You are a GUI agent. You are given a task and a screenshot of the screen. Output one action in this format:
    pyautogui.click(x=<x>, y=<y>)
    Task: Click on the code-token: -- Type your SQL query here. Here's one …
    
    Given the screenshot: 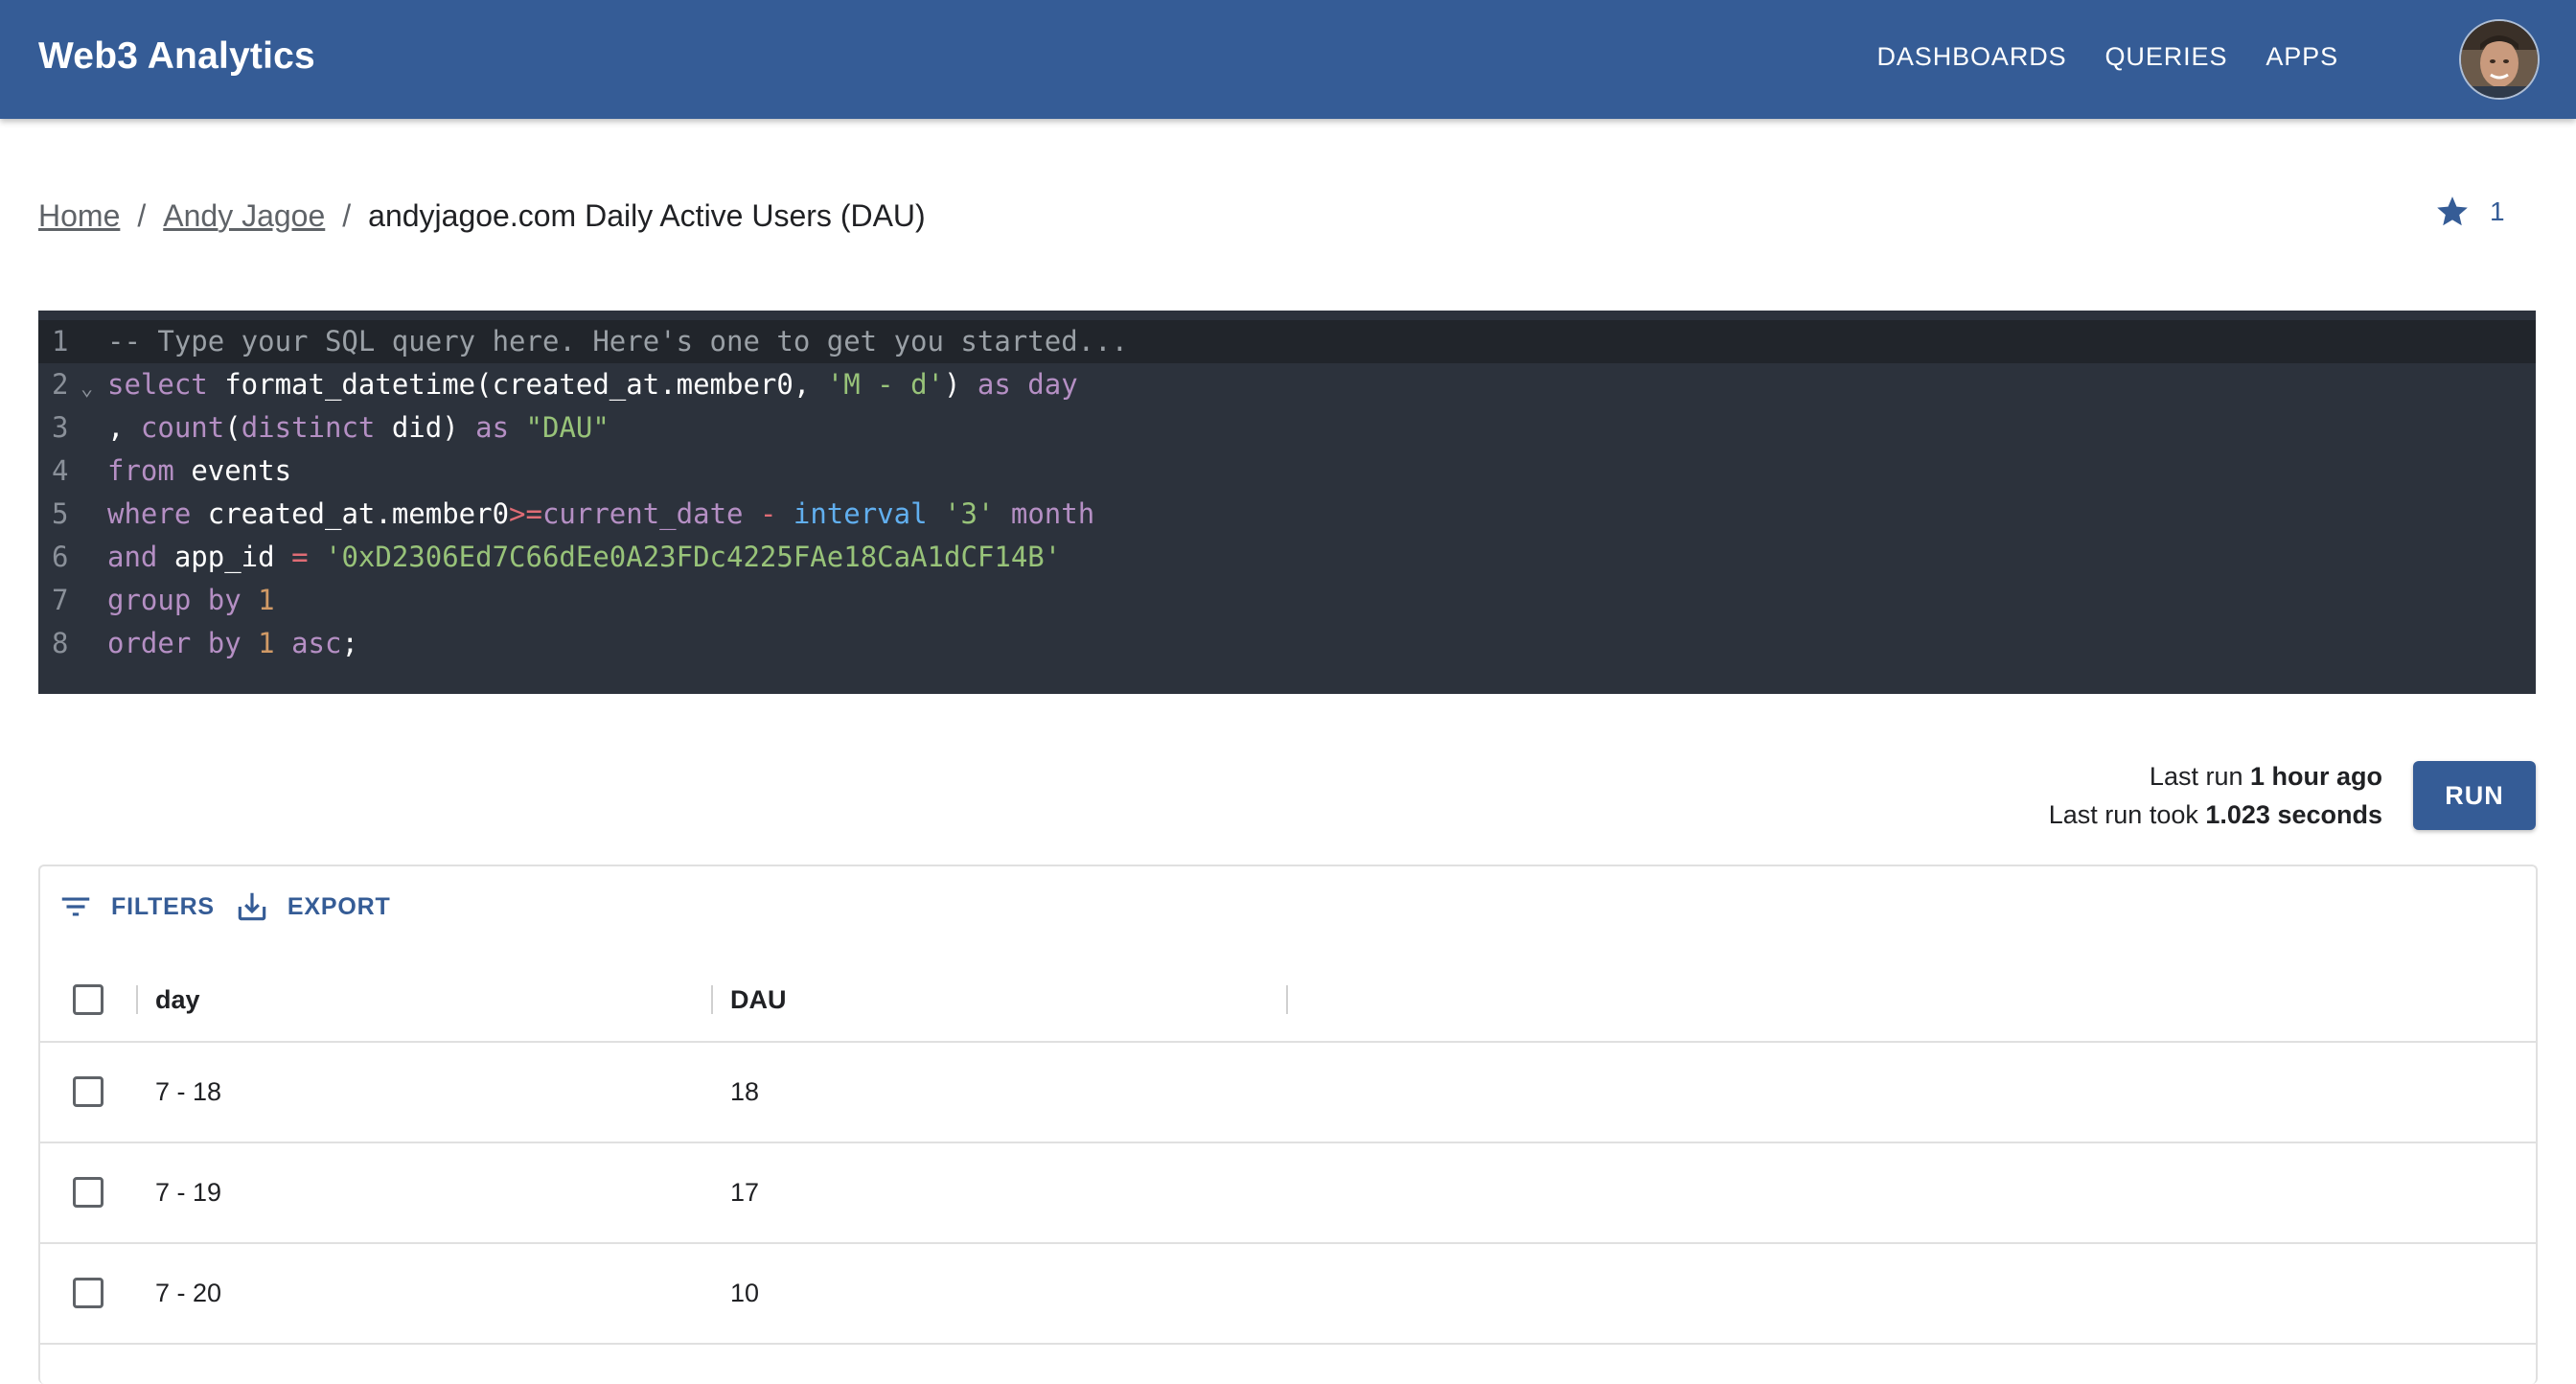 What is the action you would take?
    pyautogui.click(x=618, y=341)
    